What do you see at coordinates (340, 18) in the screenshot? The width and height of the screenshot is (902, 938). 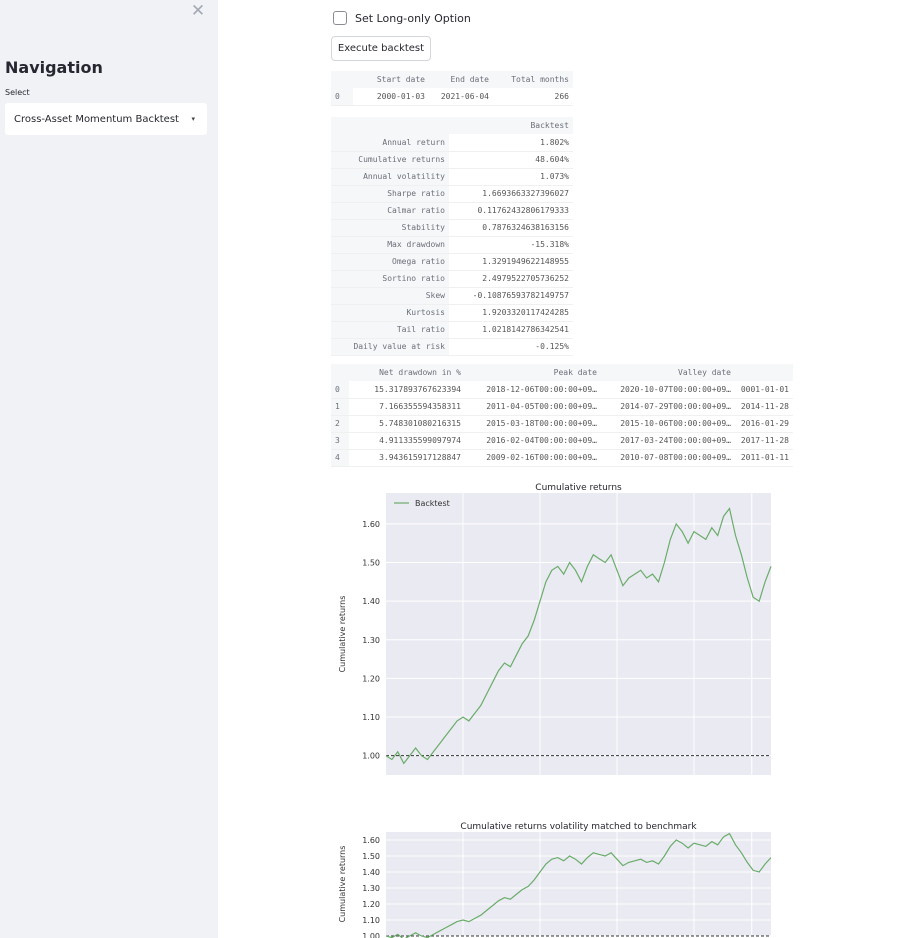 I see `long-only-checkbox` at bounding box center [340, 18].